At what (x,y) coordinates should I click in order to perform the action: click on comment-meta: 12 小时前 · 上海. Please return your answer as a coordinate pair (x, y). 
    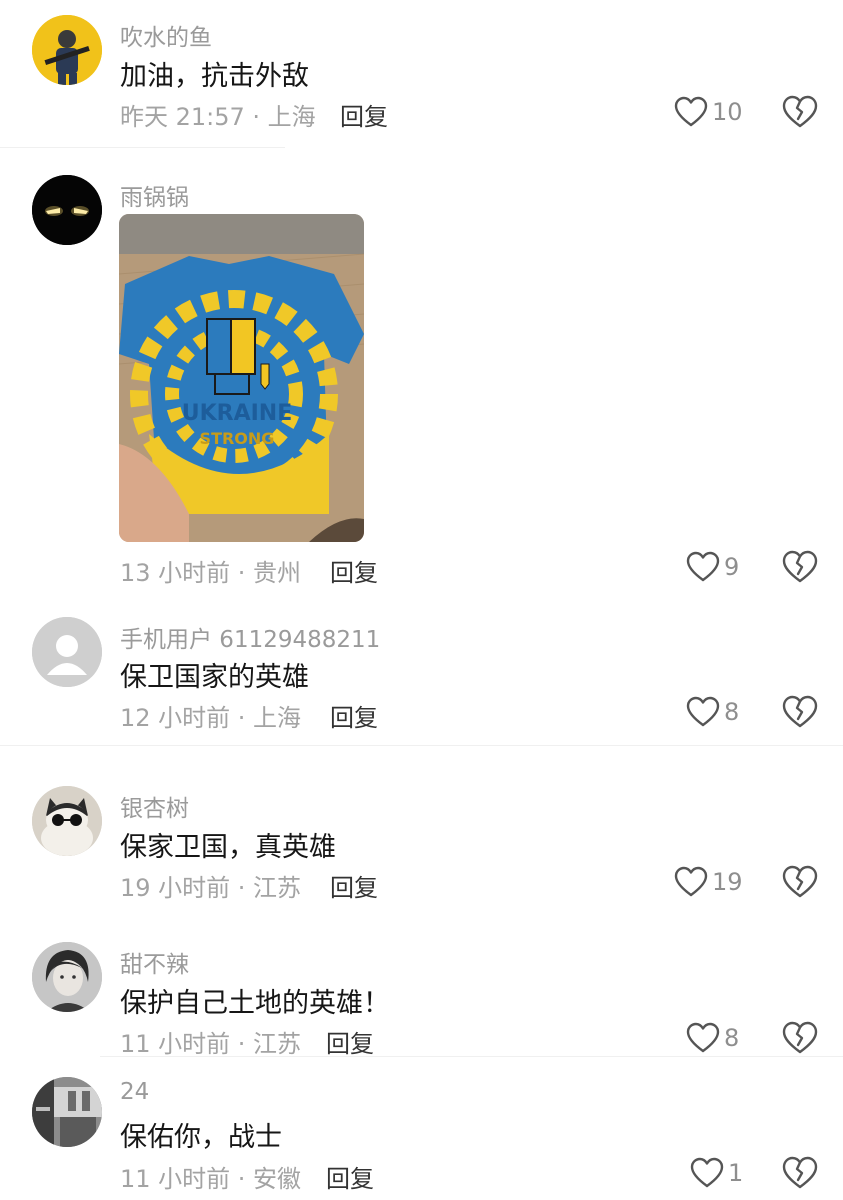
    Looking at the image, I should click on (211, 718).